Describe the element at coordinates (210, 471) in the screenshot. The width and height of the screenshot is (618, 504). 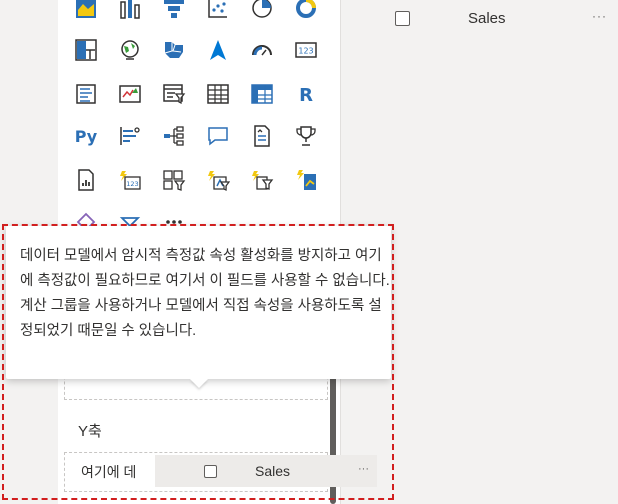
I see `chip-checkbox` at that location.